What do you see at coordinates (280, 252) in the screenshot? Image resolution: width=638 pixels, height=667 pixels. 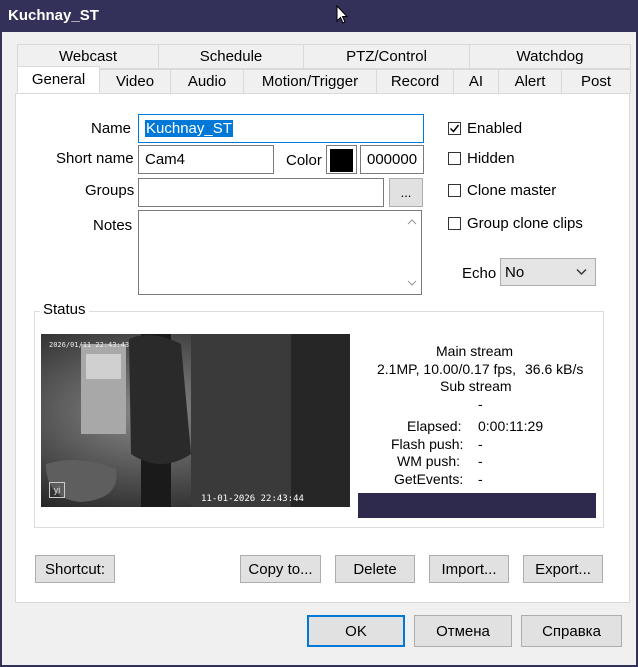 I see `notes-textarea` at bounding box center [280, 252].